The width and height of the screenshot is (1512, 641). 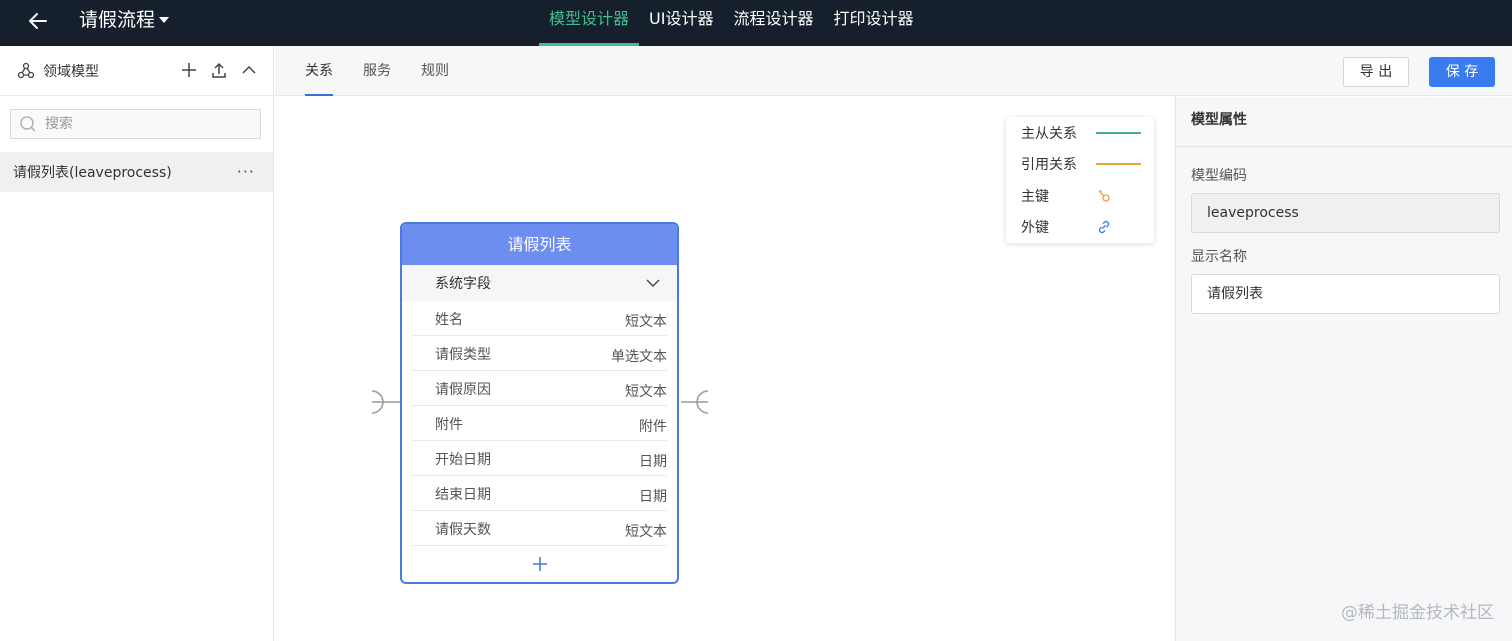 I want to click on key-icon, so click(x=1104, y=196).